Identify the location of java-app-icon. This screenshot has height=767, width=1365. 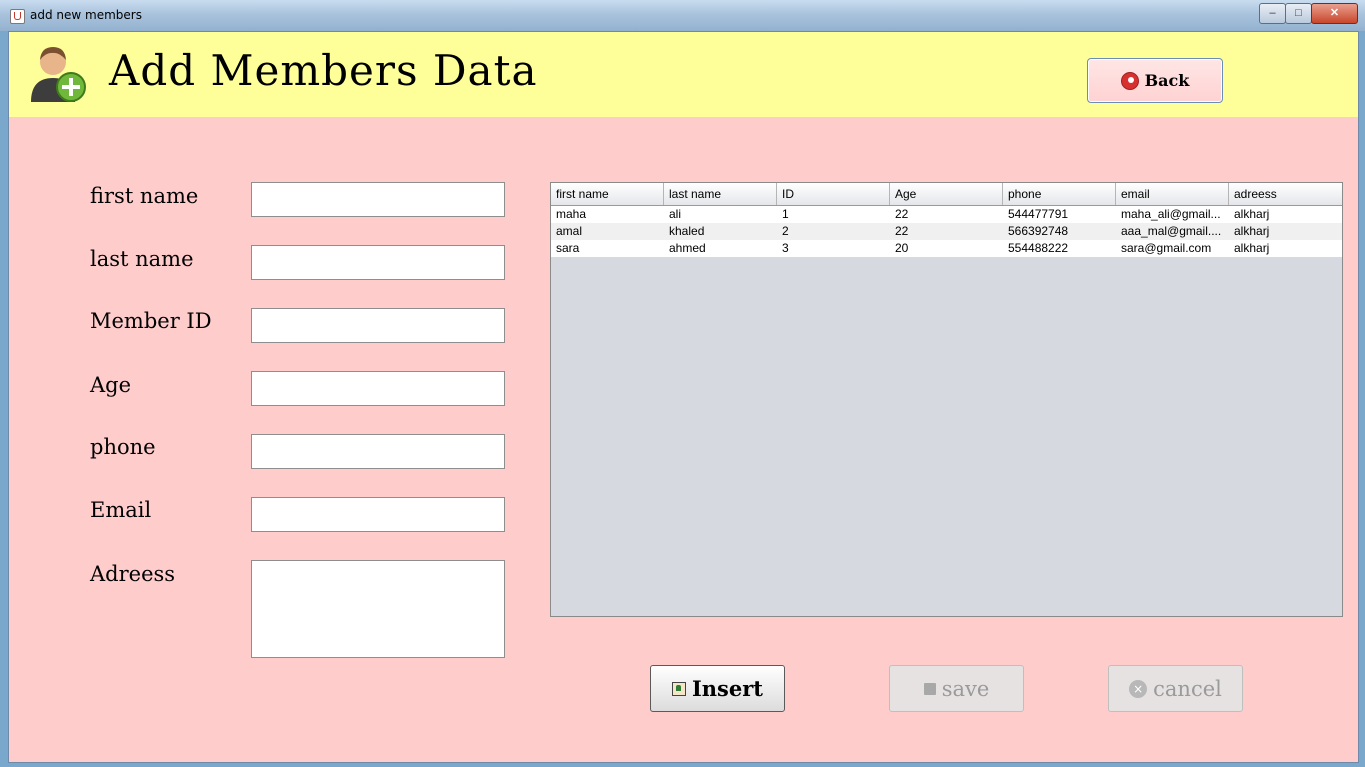
(17, 16).